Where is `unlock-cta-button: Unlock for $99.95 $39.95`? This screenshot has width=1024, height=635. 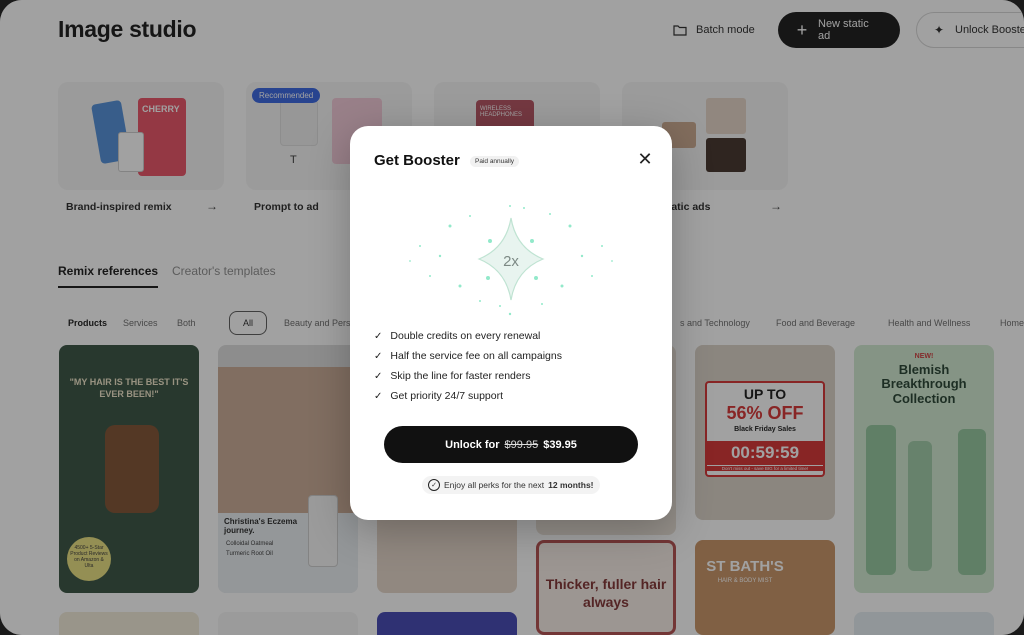
unlock-cta-button: Unlock for $99.95 $39.95 is located at coordinates (511, 444).